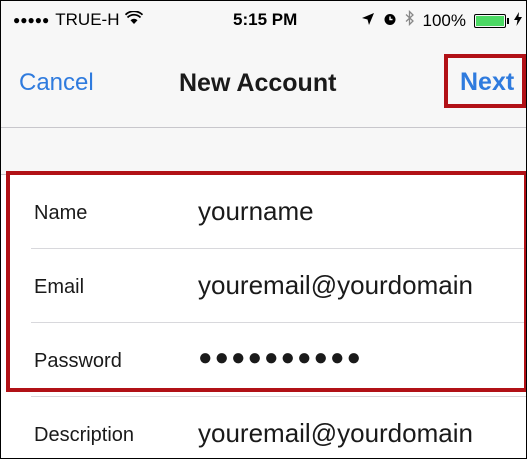 This screenshot has width=527, height=459. Describe the element at coordinates (31, 20) in the screenshot. I see `signal-strength-icon: ●●●●●` at that location.